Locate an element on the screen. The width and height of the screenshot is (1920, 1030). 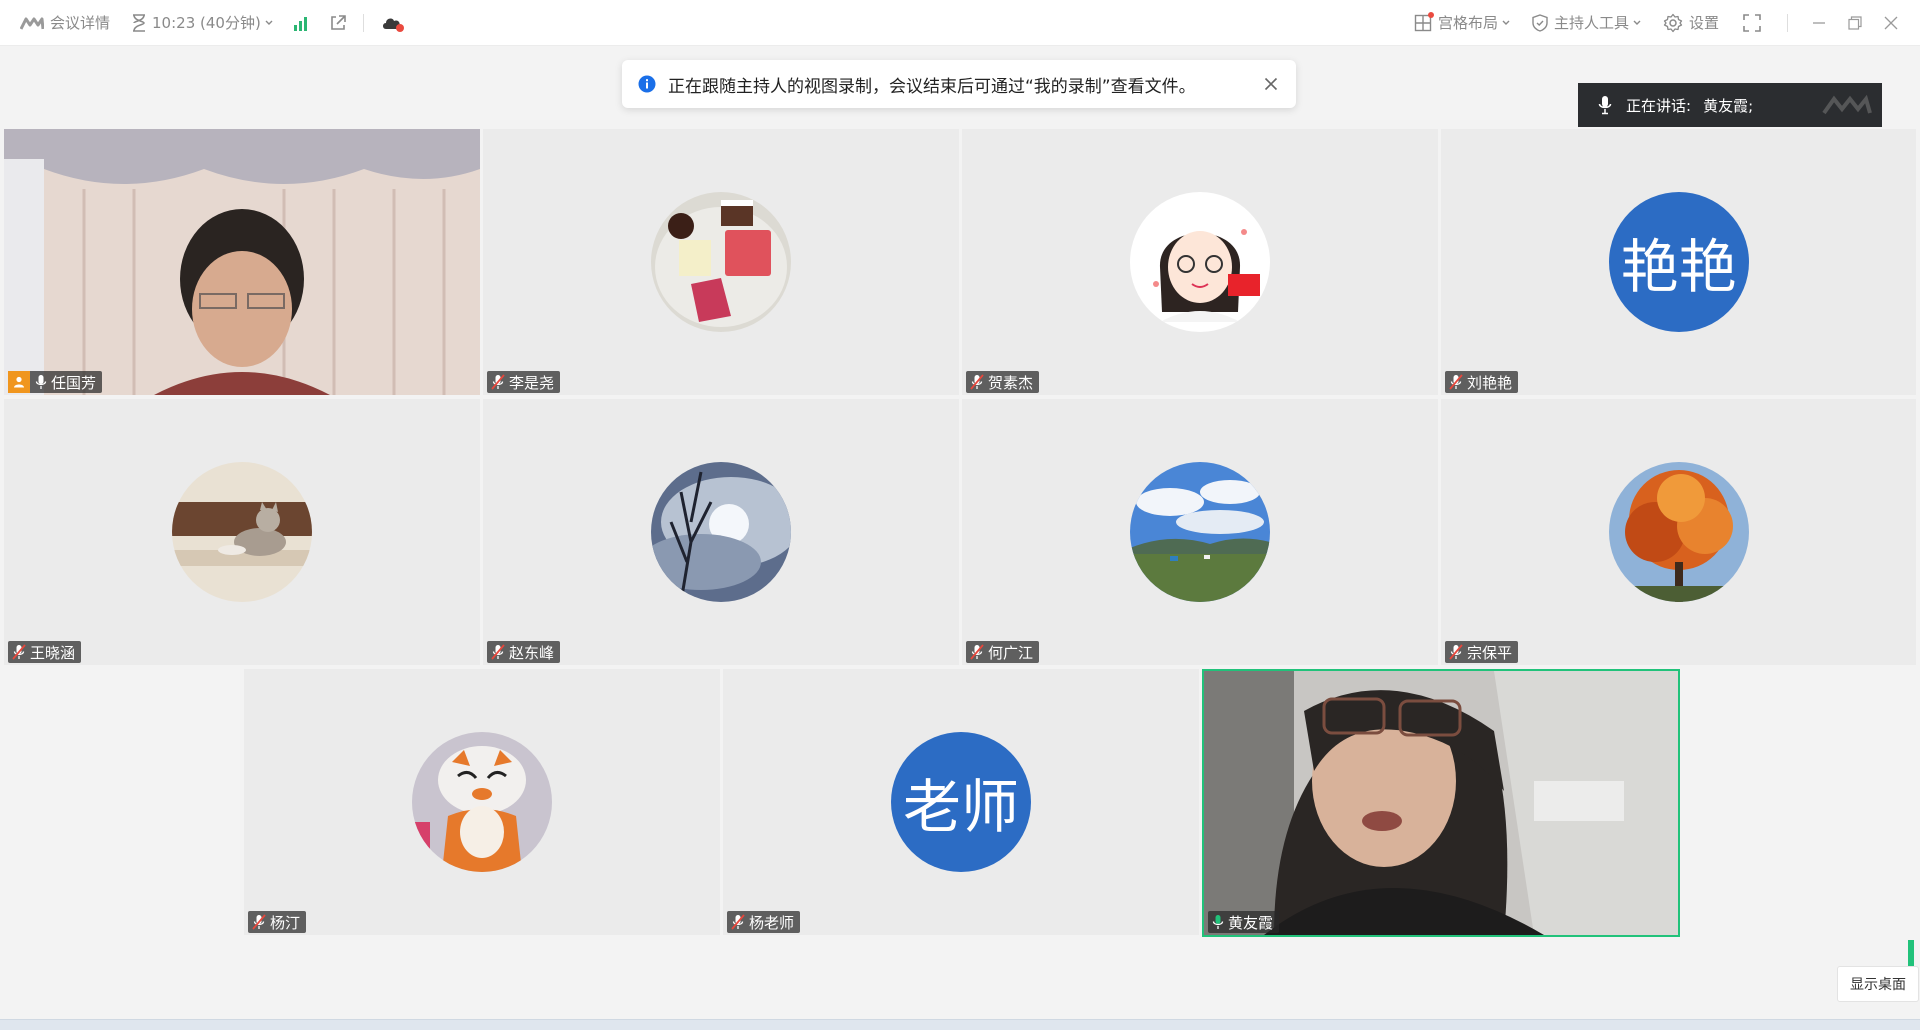
external-link-icon is located at coordinates (338, 23).